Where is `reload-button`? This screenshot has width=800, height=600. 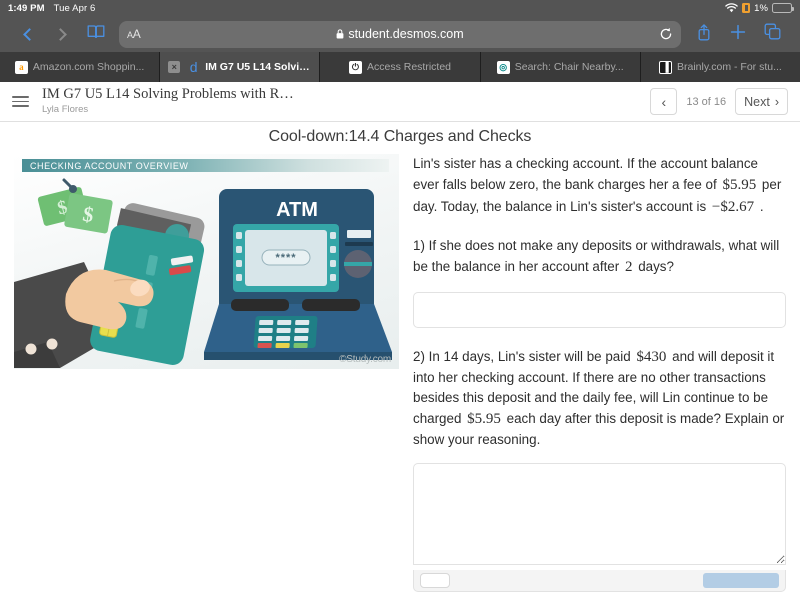 reload-button is located at coordinates (666, 34).